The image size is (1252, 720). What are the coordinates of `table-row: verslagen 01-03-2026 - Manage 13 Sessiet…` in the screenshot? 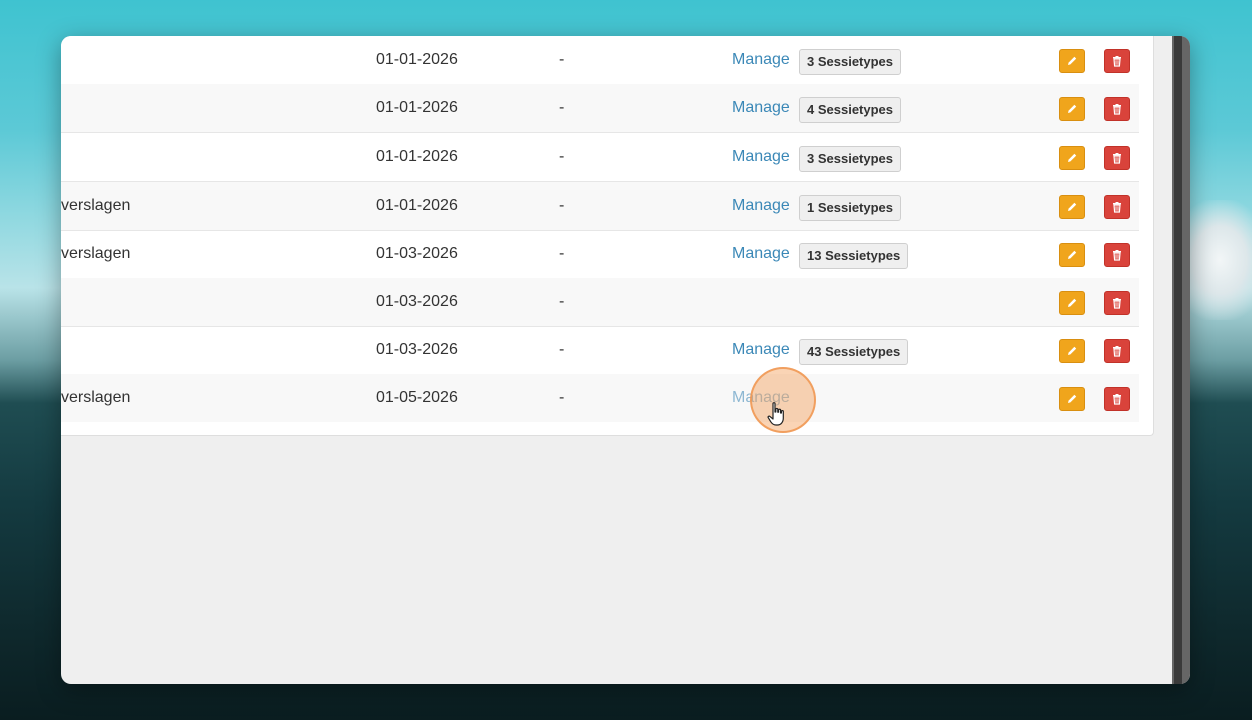 It's located at (600, 254).